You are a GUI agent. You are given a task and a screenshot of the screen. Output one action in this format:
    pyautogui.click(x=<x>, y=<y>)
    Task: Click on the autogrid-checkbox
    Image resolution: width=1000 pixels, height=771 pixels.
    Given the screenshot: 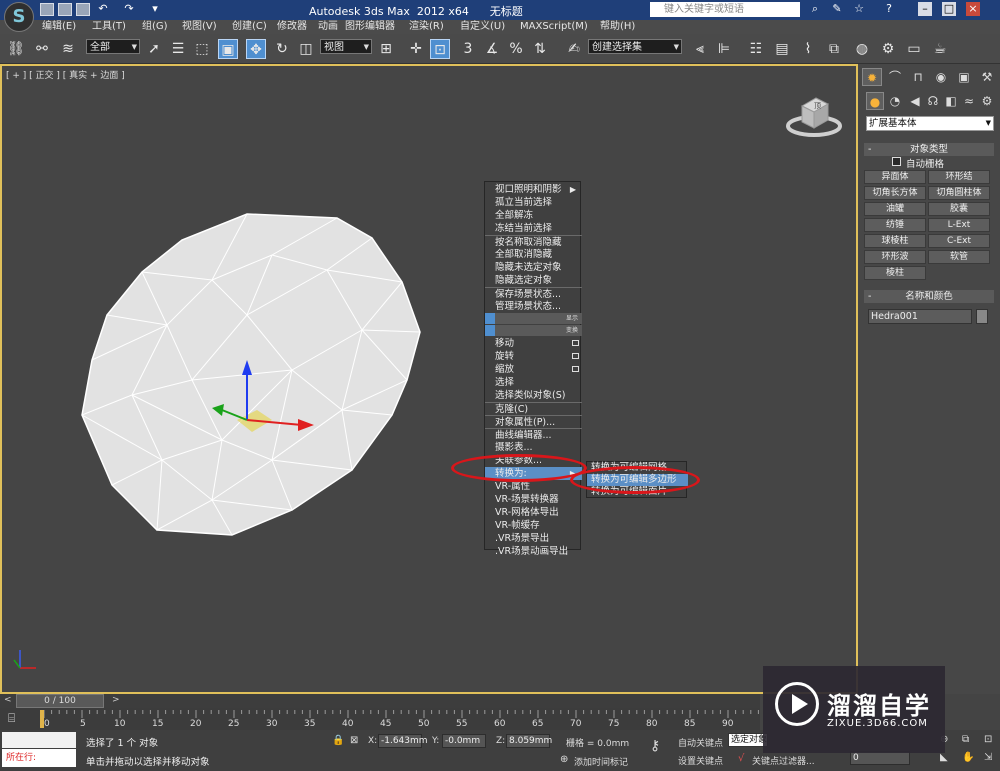 What is the action you would take?
    pyautogui.click(x=896, y=161)
    